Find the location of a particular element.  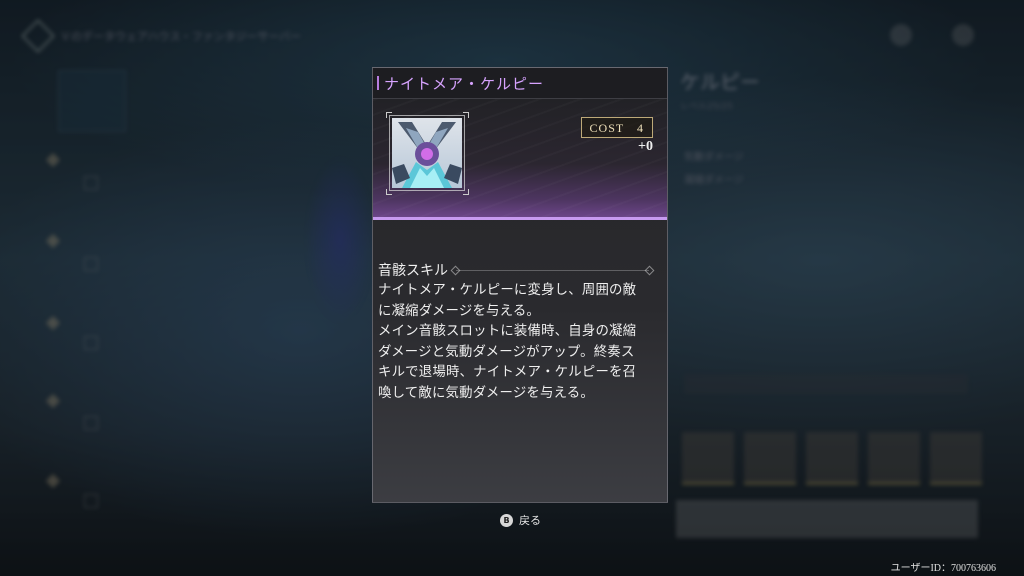

echo-icon-frame is located at coordinates (427, 153).